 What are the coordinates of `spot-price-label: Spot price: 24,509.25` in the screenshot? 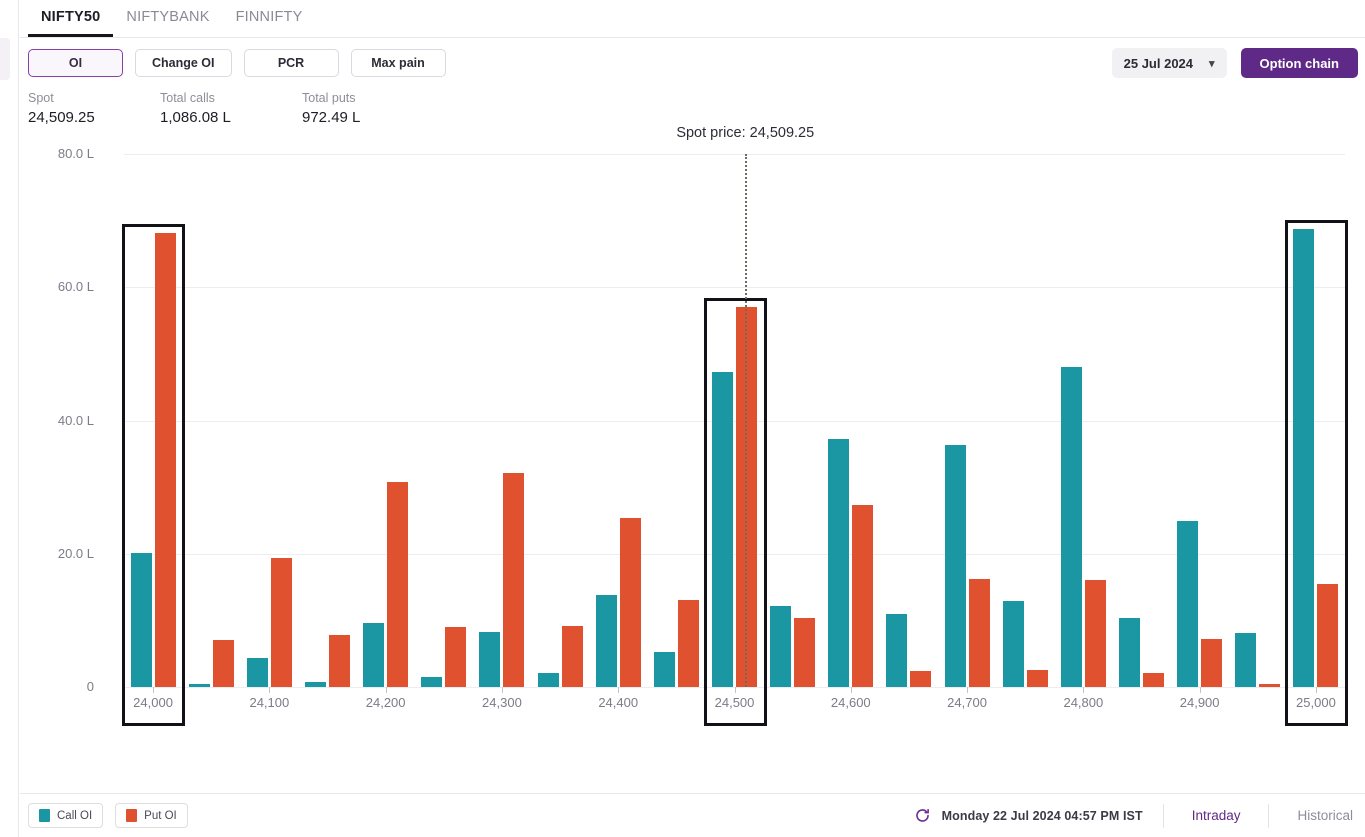 It's located at (745, 133).